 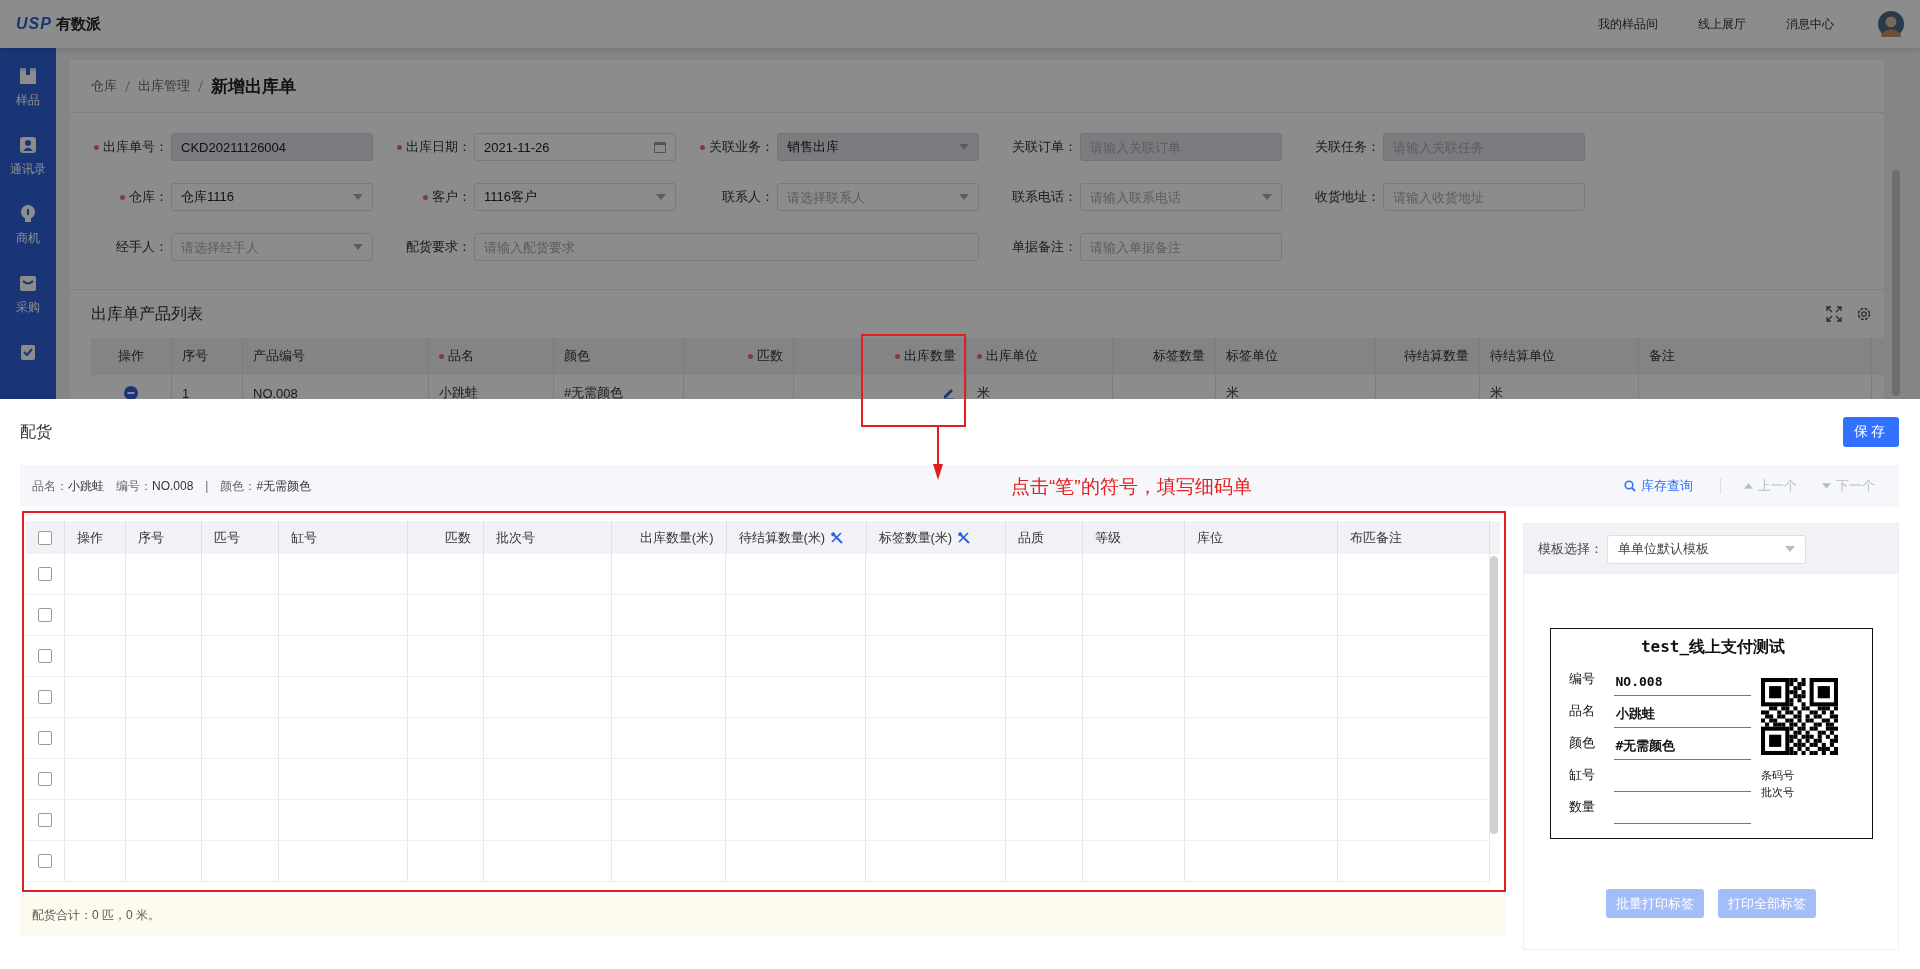 What do you see at coordinates (28, 294) in the screenshot?
I see `sidebar-item: 采购` at bounding box center [28, 294].